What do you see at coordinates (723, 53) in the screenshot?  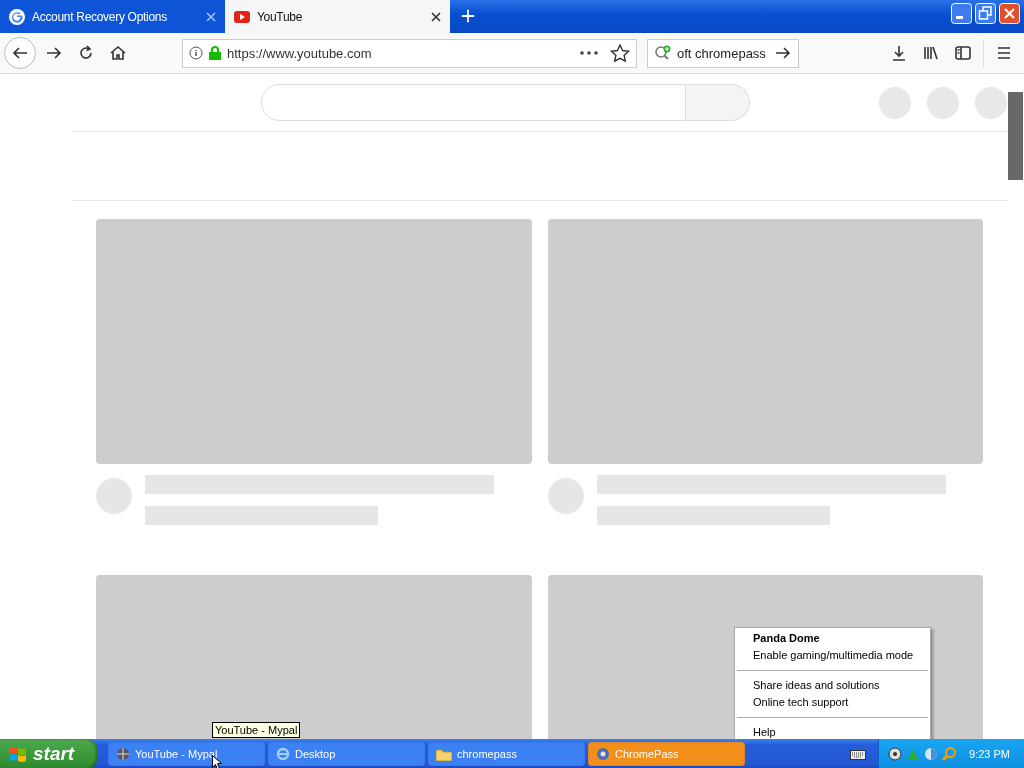 I see `search-bar: oft chromepass` at bounding box center [723, 53].